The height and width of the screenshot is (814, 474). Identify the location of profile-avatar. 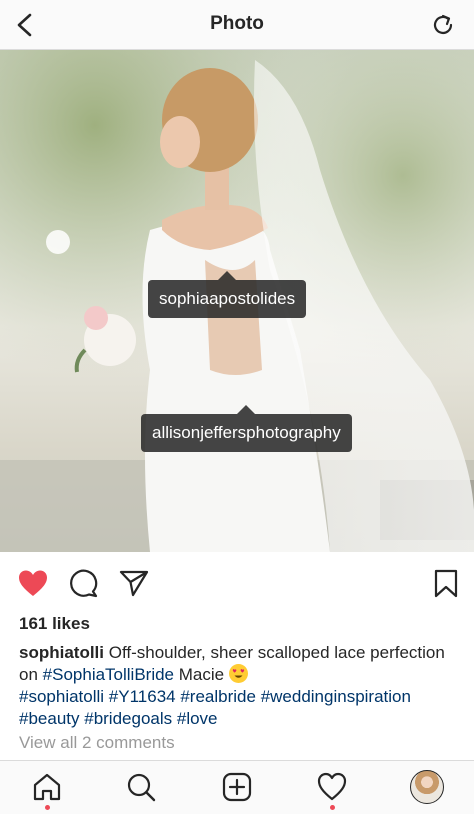
(427, 787).